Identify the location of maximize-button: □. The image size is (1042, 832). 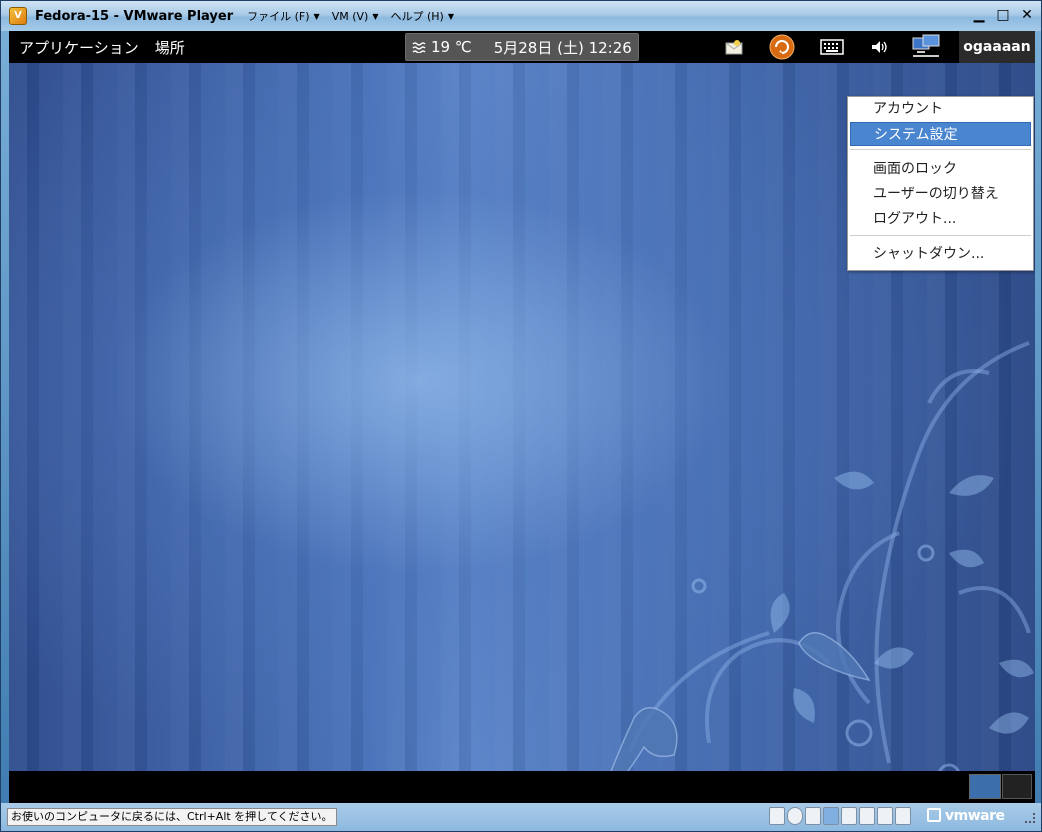
(1003, 15).